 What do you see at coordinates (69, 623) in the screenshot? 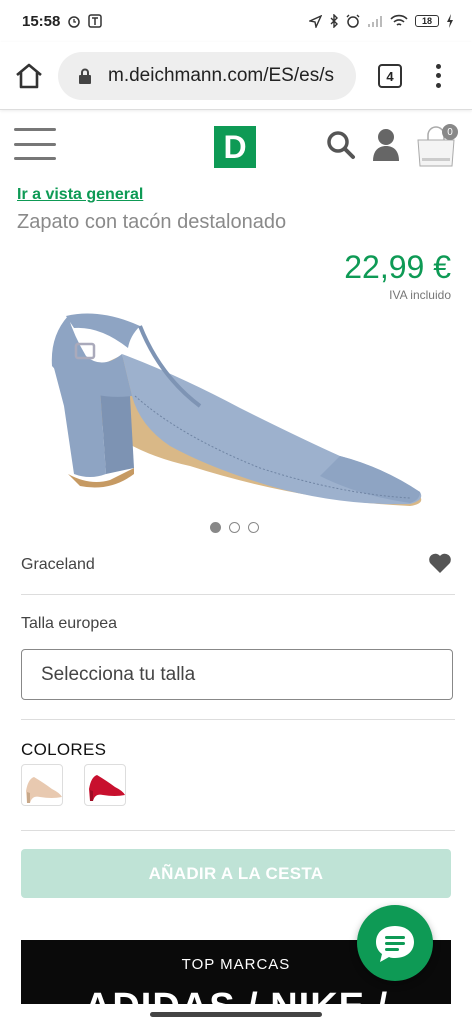
I see `size-label: Talla europea` at bounding box center [69, 623].